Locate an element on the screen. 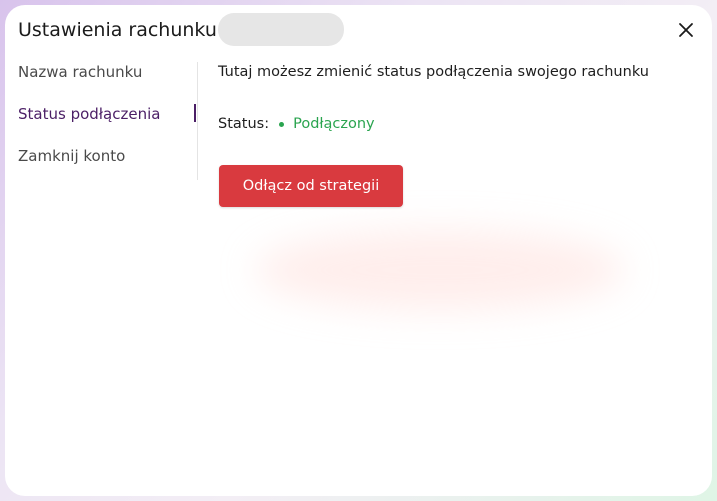 Image resolution: width=717 pixels, height=501 pixels. status-value: Podłączony is located at coordinates (334, 124).